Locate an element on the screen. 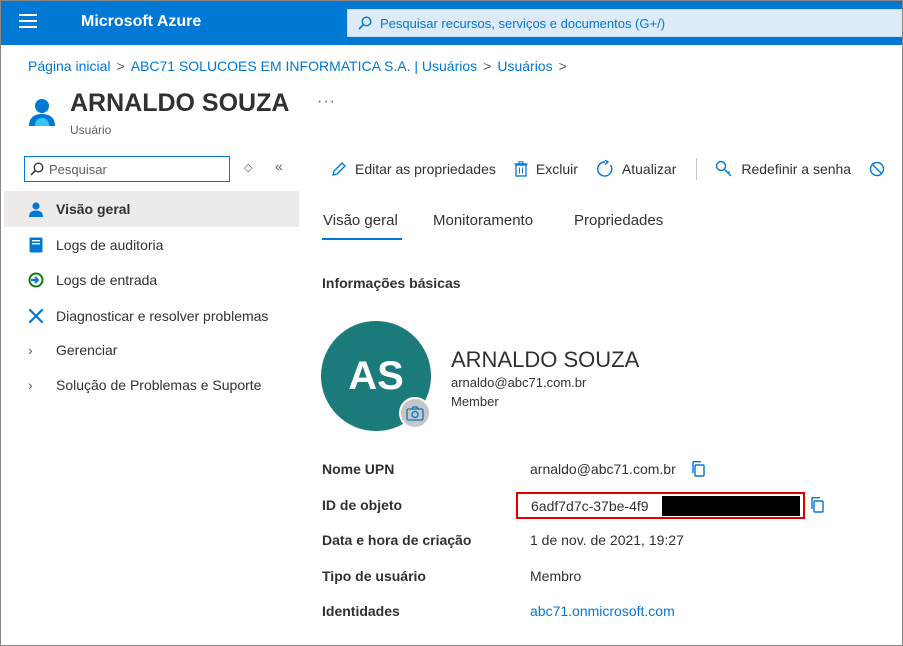  toolbar-divider is located at coordinates (697, 169).